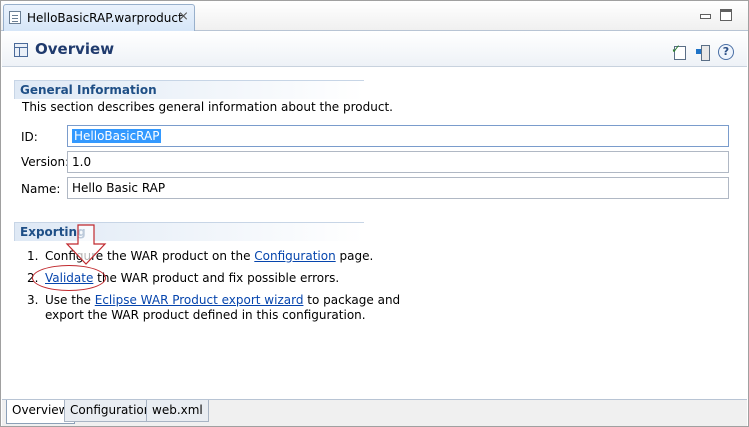  What do you see at coordinates (398, 136) in the screenshot?
I see `id-field: HelloBasicRAP` at bounding box center [398, 136].